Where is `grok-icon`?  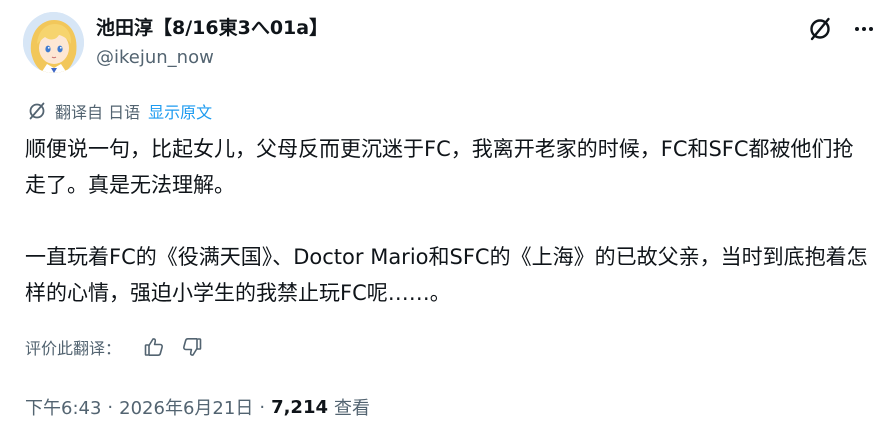
grok-icon is located at coordinates (820, 29).